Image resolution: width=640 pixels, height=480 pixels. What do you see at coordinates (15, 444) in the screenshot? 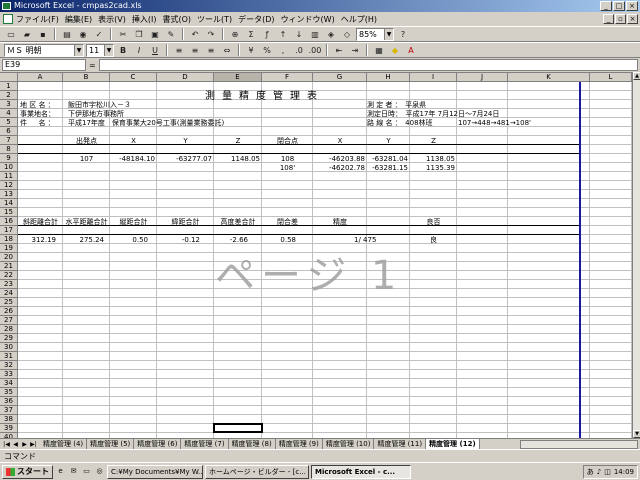
I see `prev-sheet-icon: ◀` at bounding box center [15, 444].